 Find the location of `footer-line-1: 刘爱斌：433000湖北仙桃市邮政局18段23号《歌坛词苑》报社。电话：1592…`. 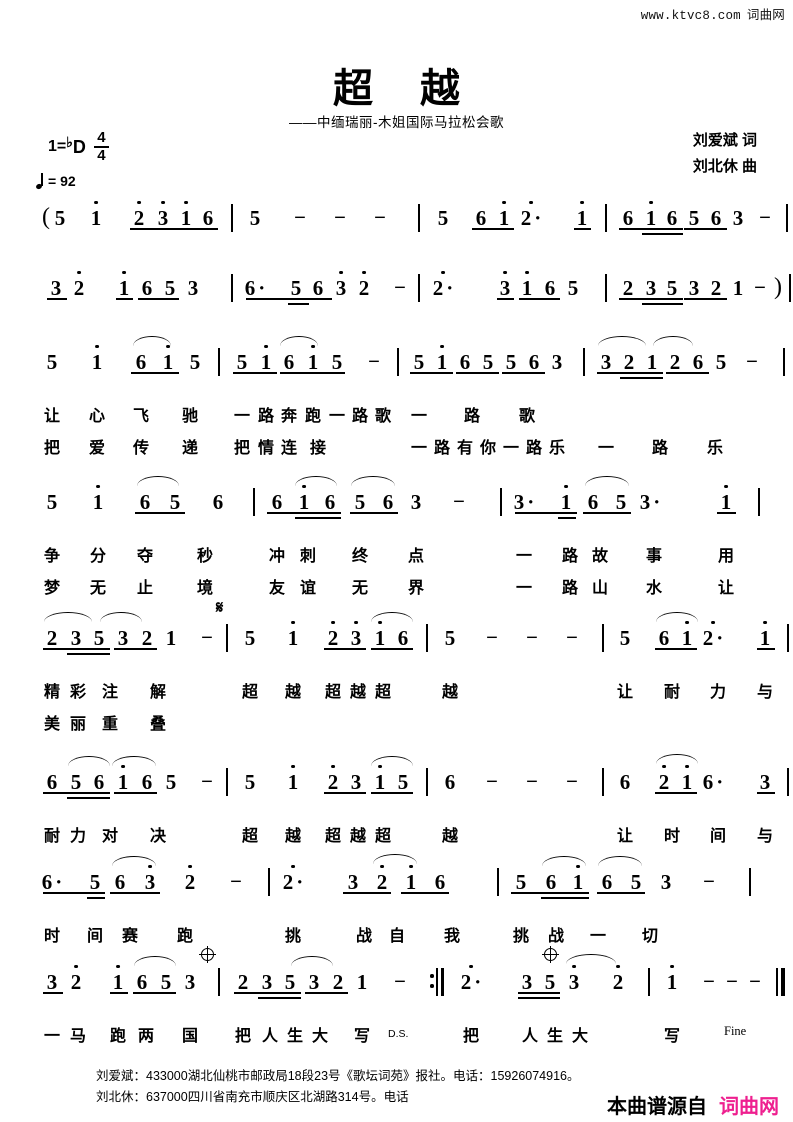

footer-line-1: 刘爱斌：433000湖北仙桃市邮政局18段23号《歌坛词苑》报社。电话：1592… is located at coordinates (338, 1076).